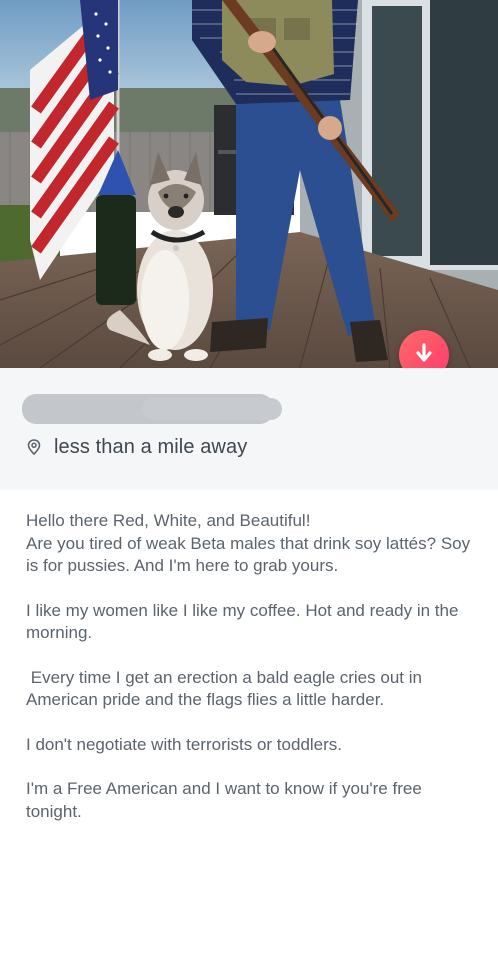  What do you see at coordinates (424, 355) in the screenshot?
I see `arrow-down-icon` at bounding box center [424, 355].